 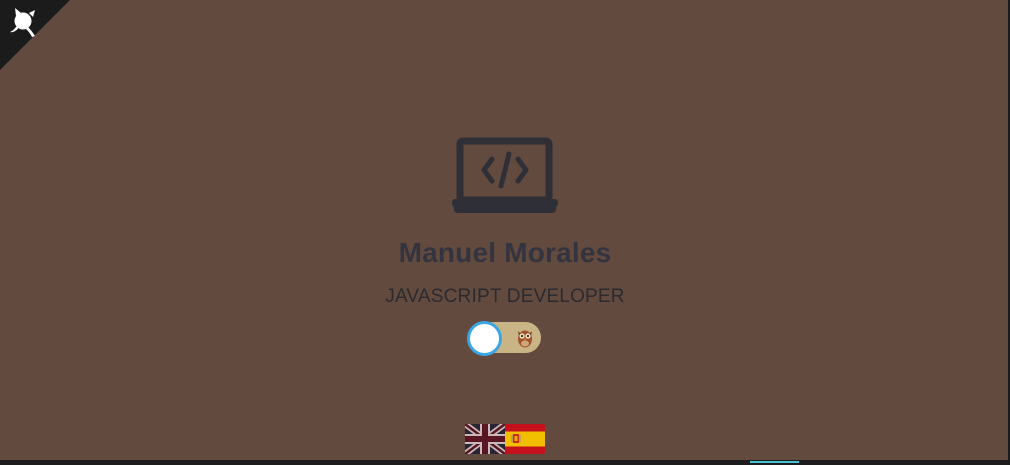 What do you see at coordinates (484, 338) in the screenshot?
I see `toggle-knob` at bounding box center [484, 338].